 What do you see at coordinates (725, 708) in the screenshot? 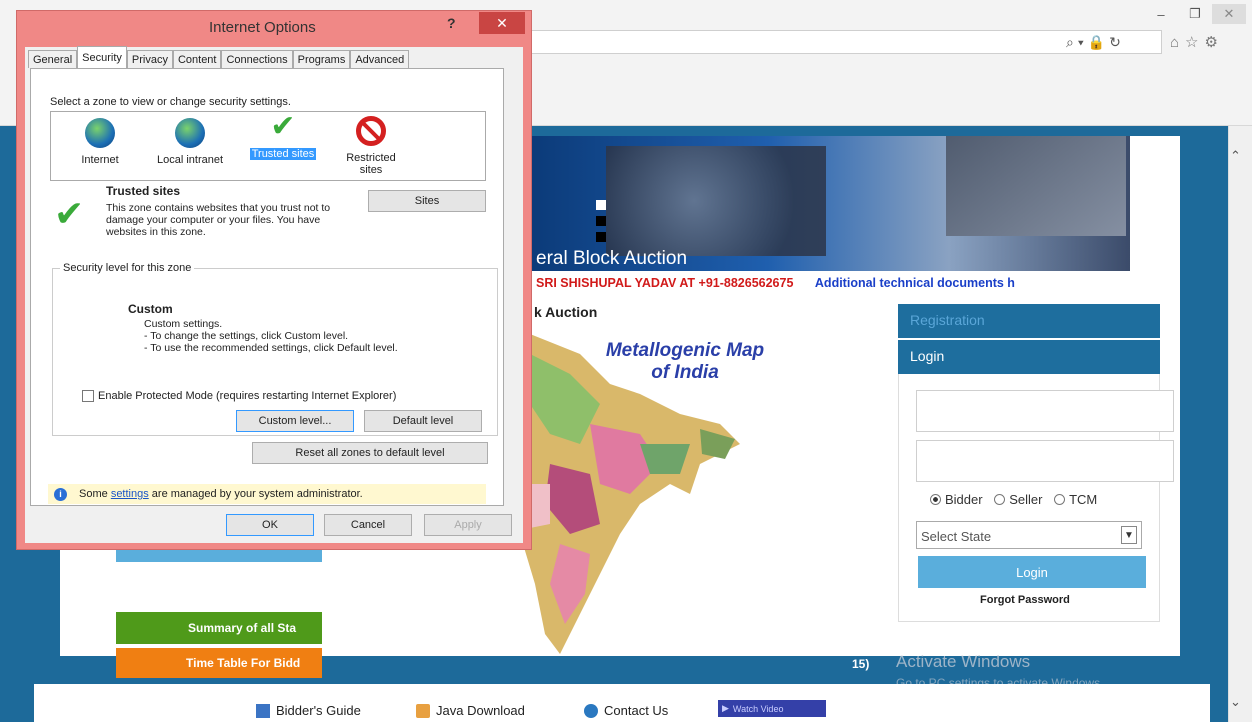
I see `play-icon: ▶` at bounding box center [725, 708].